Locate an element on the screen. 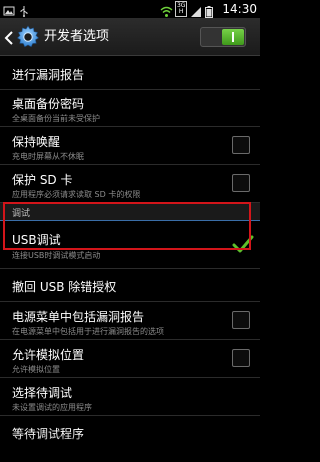 This screenshot has height=462, width=320. section-header-debug: 调试 is located at coordinates (130, 212).